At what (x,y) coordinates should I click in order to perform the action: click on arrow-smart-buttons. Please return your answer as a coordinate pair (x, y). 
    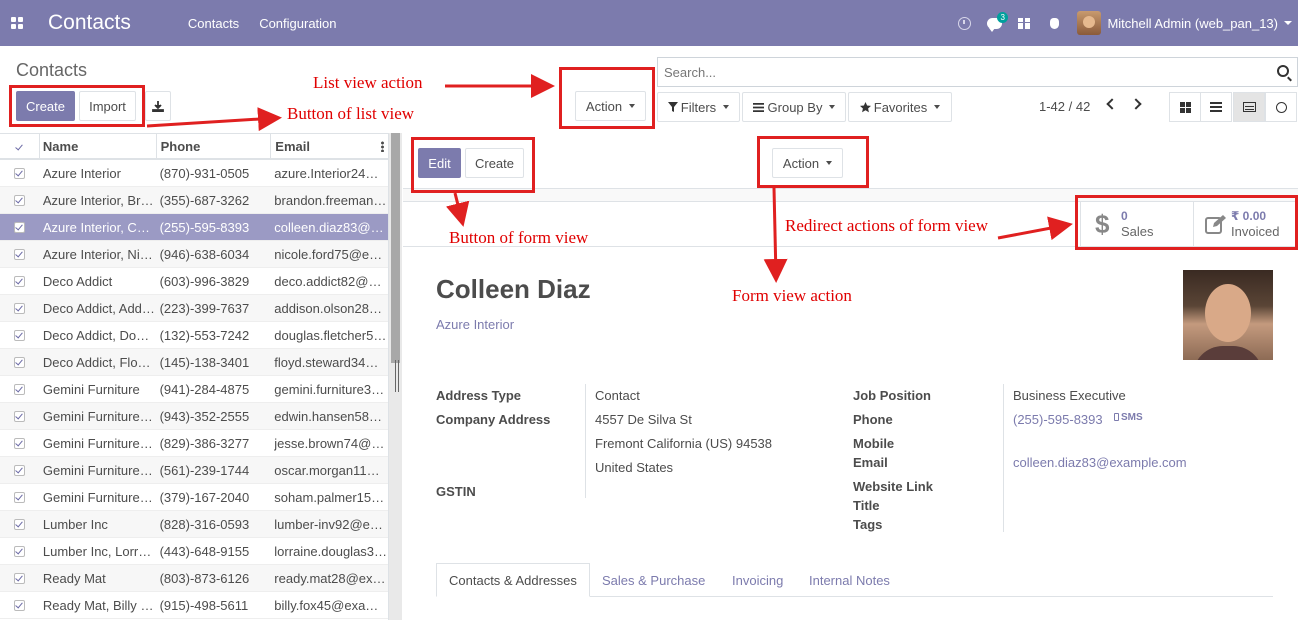
    Looking at the image, I should click on (1035, 228).